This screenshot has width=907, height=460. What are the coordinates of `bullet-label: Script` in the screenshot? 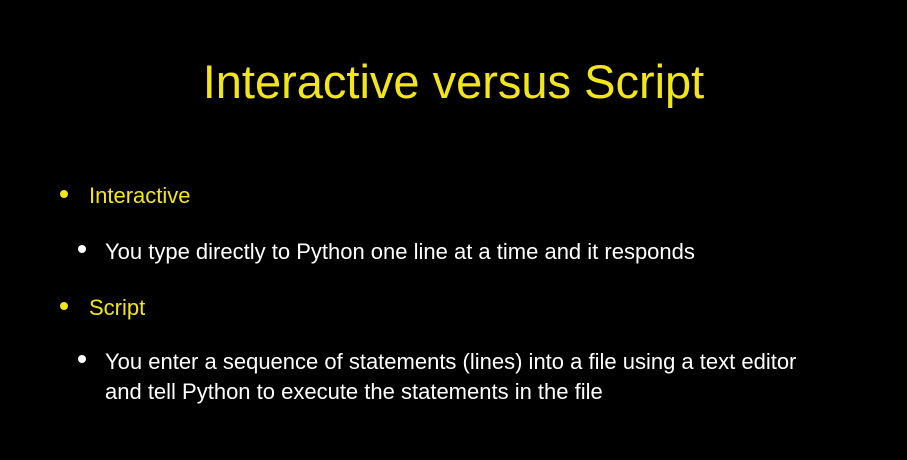 It's located at (117, 307).